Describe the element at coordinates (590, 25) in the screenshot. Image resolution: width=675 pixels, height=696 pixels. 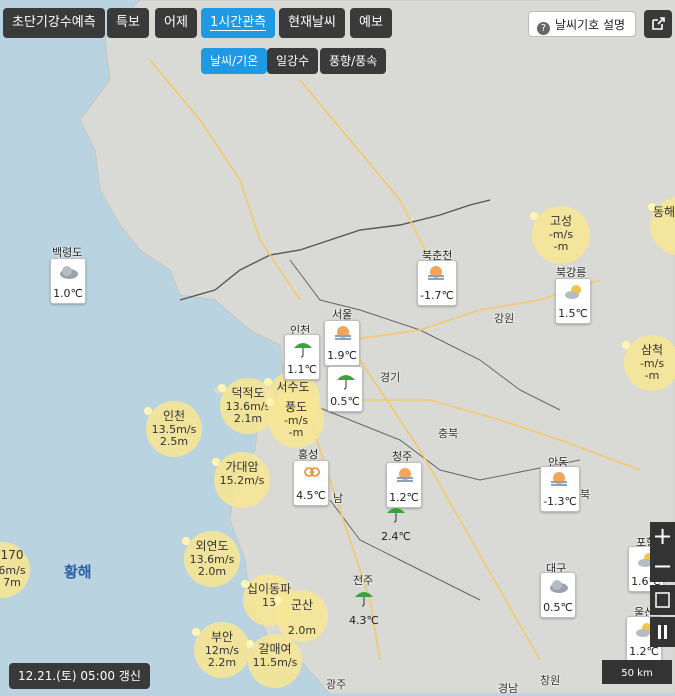
I see `legend-label: 날씨기호 설명` at that location.